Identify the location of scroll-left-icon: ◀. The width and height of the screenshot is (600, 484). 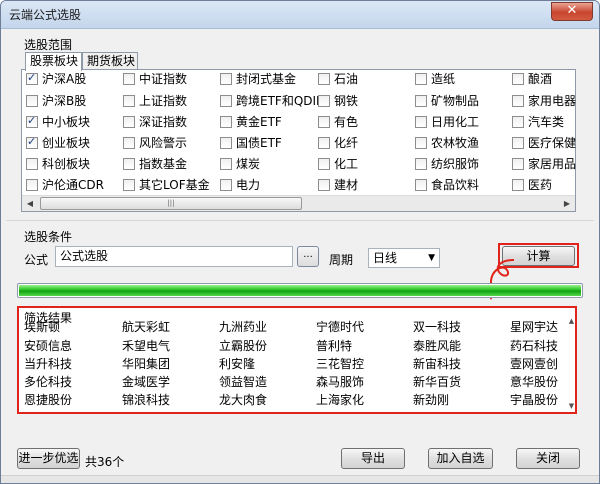
(30, 204).